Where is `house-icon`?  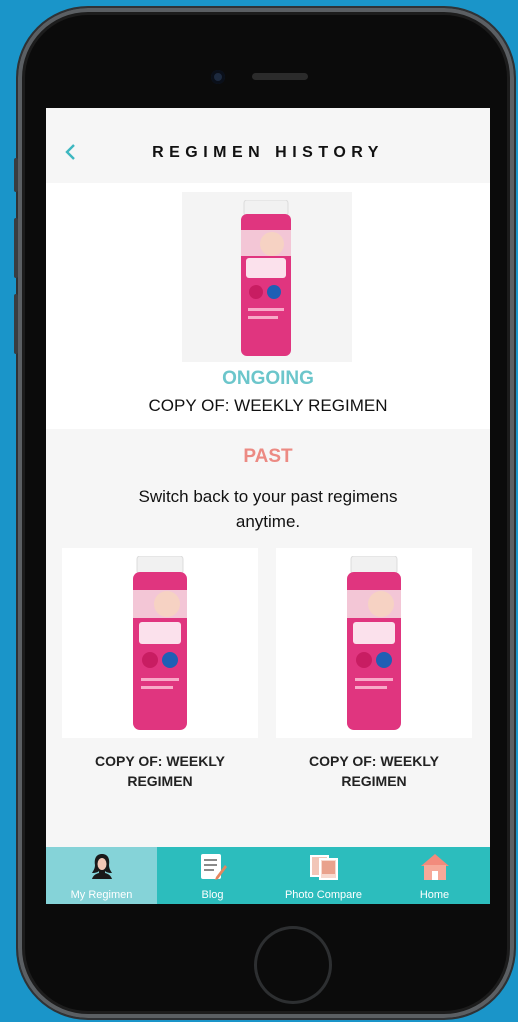 house-icon is located at coordinates (434, 867).